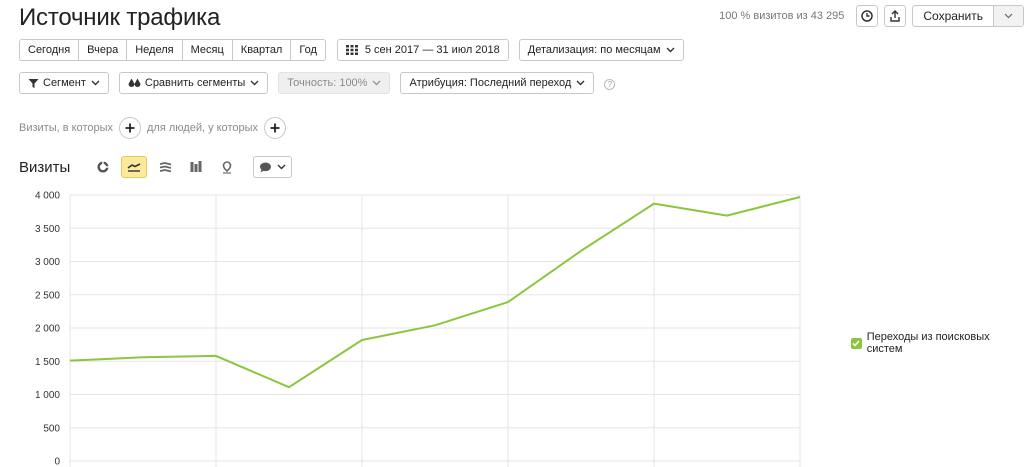 The image size is (1024, 467). What do you see at coordinates (120, 17) in the screenshot?
I see `page-title: Источник трафика` at bounding box center [120, 17].